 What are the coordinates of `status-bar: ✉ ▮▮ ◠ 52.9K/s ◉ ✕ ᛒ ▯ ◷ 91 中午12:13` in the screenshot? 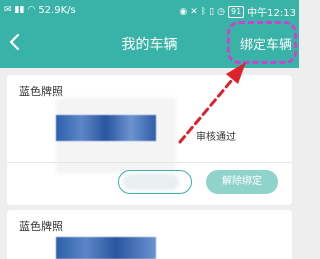 It's located at (149, 10).